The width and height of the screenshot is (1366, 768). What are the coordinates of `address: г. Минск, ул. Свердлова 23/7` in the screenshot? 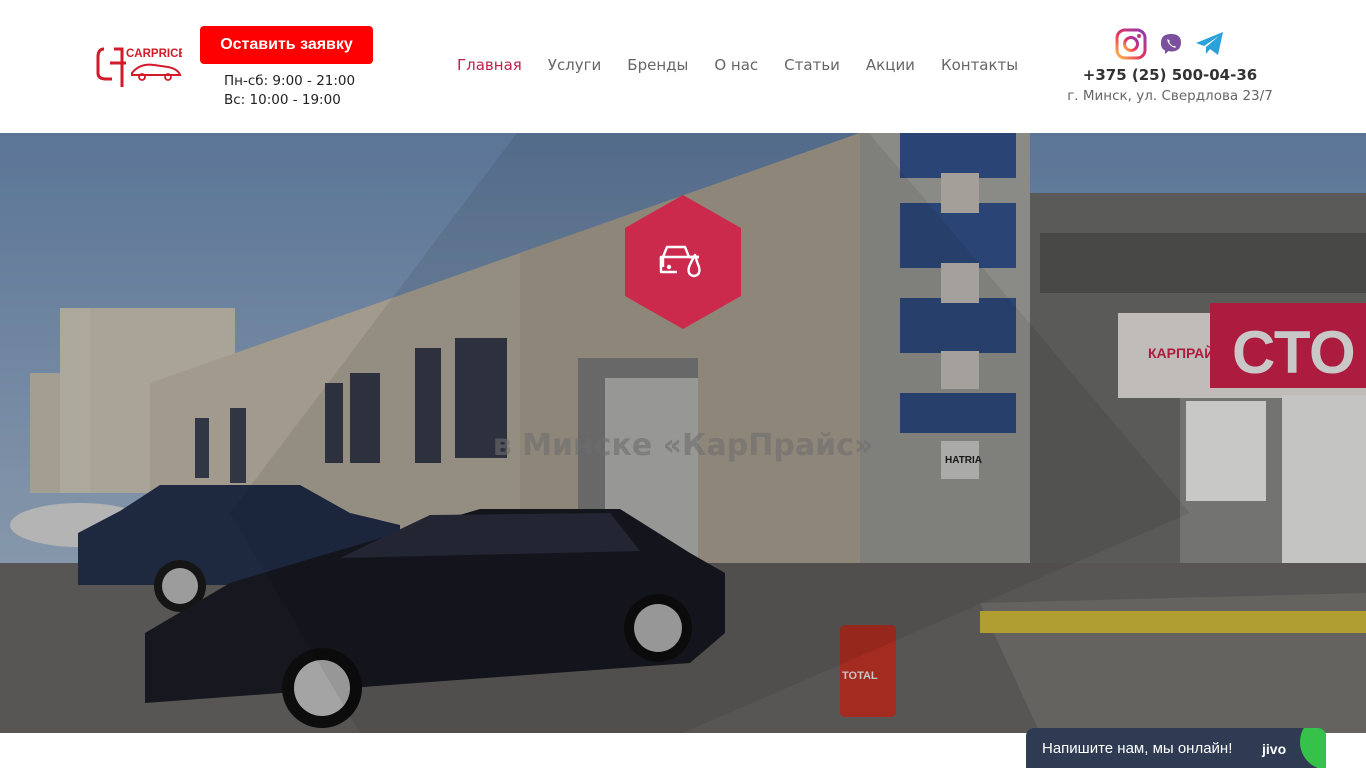 It's located at (1170, 96).